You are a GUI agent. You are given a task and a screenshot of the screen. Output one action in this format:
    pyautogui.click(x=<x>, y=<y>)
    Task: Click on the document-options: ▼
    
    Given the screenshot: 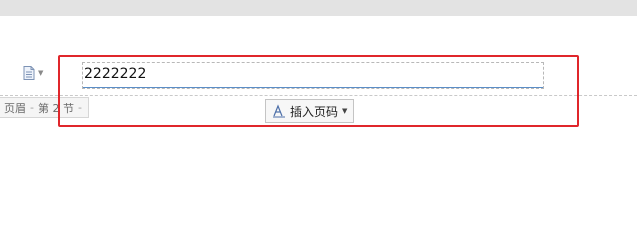 What is the action you would take?
    pyautogui.click(x=37, y=73)
    